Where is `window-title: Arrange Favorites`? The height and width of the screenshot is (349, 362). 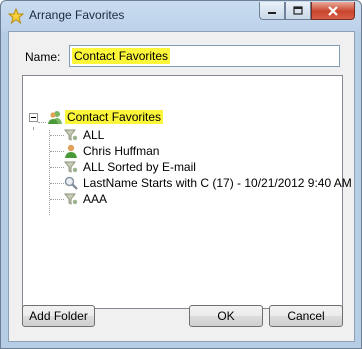 window-title: Arrange Favorites is located at coordinates (77, 15).